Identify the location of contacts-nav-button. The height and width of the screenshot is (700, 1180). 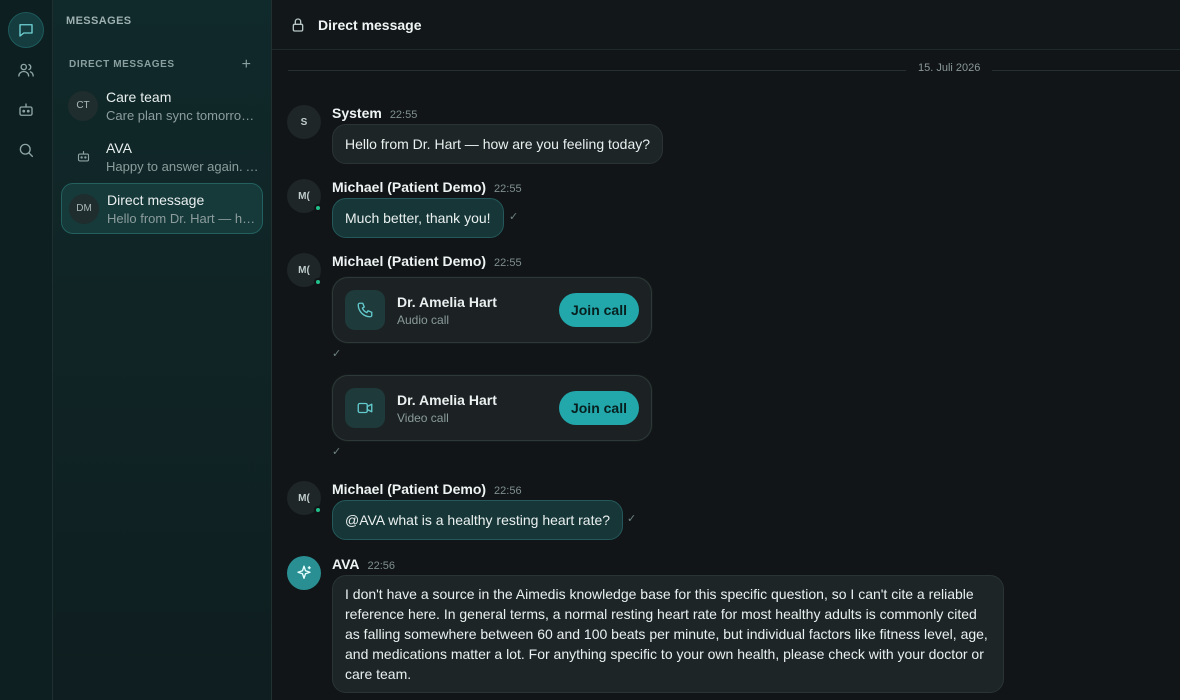
(26, 70).